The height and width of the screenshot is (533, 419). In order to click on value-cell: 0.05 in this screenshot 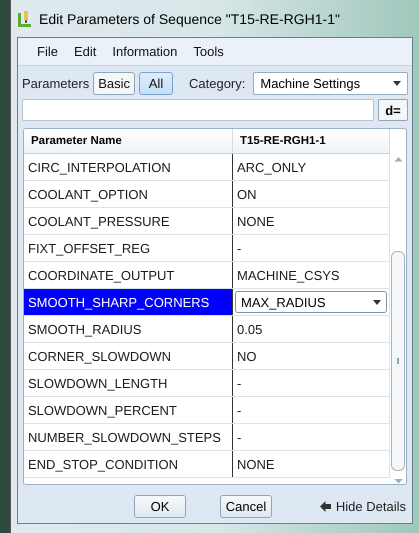, I will do `click(311, 329)`.